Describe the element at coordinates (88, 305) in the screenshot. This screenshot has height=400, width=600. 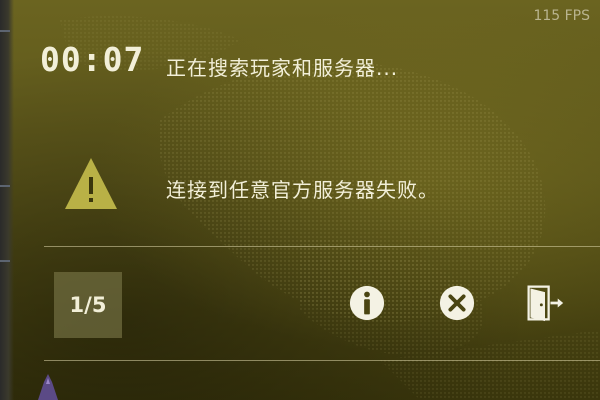
I see `page-counter: 1/5` at that location.